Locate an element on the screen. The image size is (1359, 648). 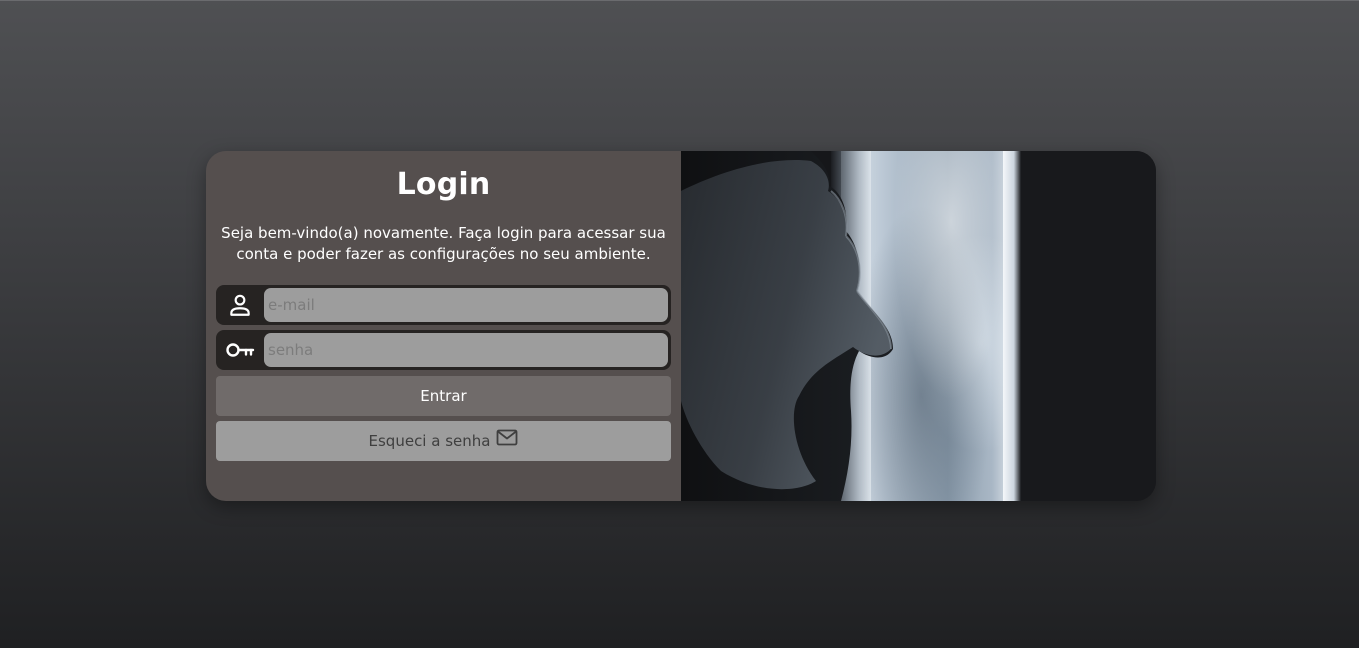
login-fields is located at coordinates (443, 327).